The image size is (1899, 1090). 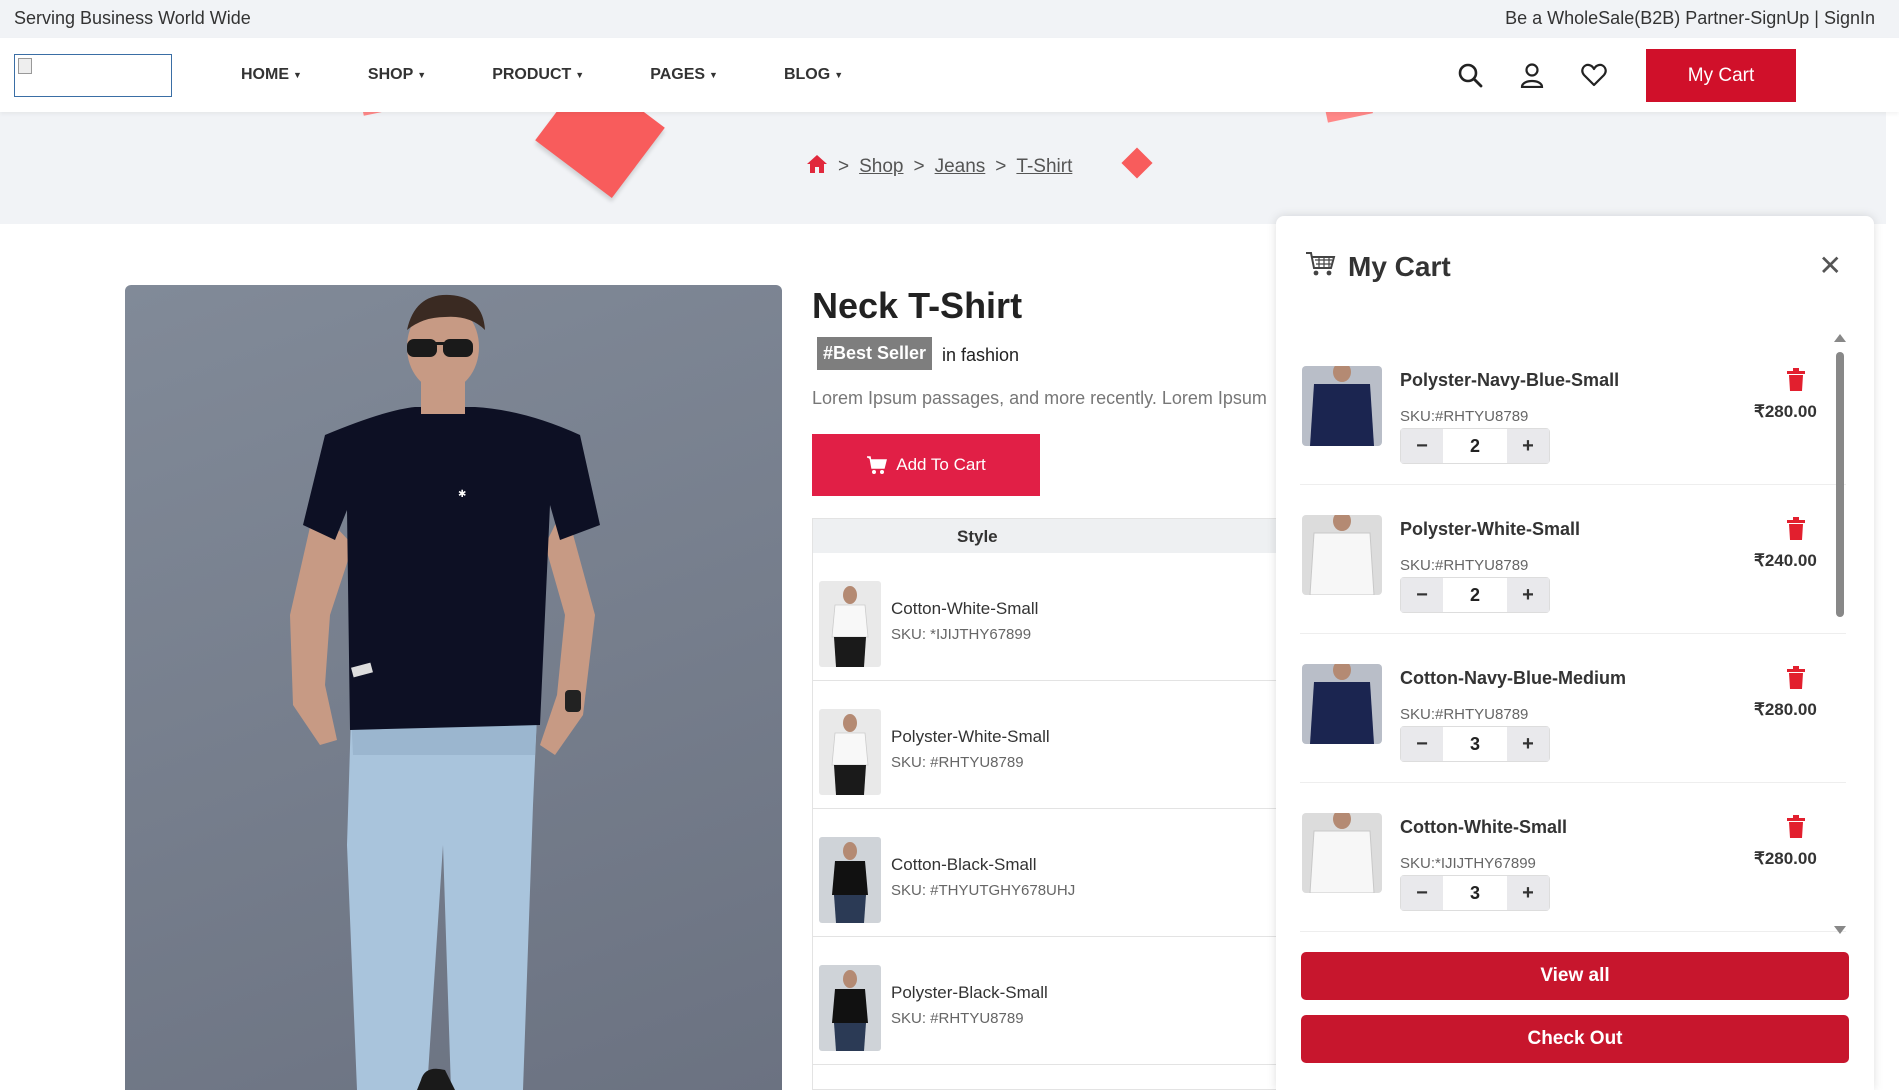 What do you see at coordinates (93, 75) in the screenshot?
I see `site-logo` at bounding box center [93, 75].